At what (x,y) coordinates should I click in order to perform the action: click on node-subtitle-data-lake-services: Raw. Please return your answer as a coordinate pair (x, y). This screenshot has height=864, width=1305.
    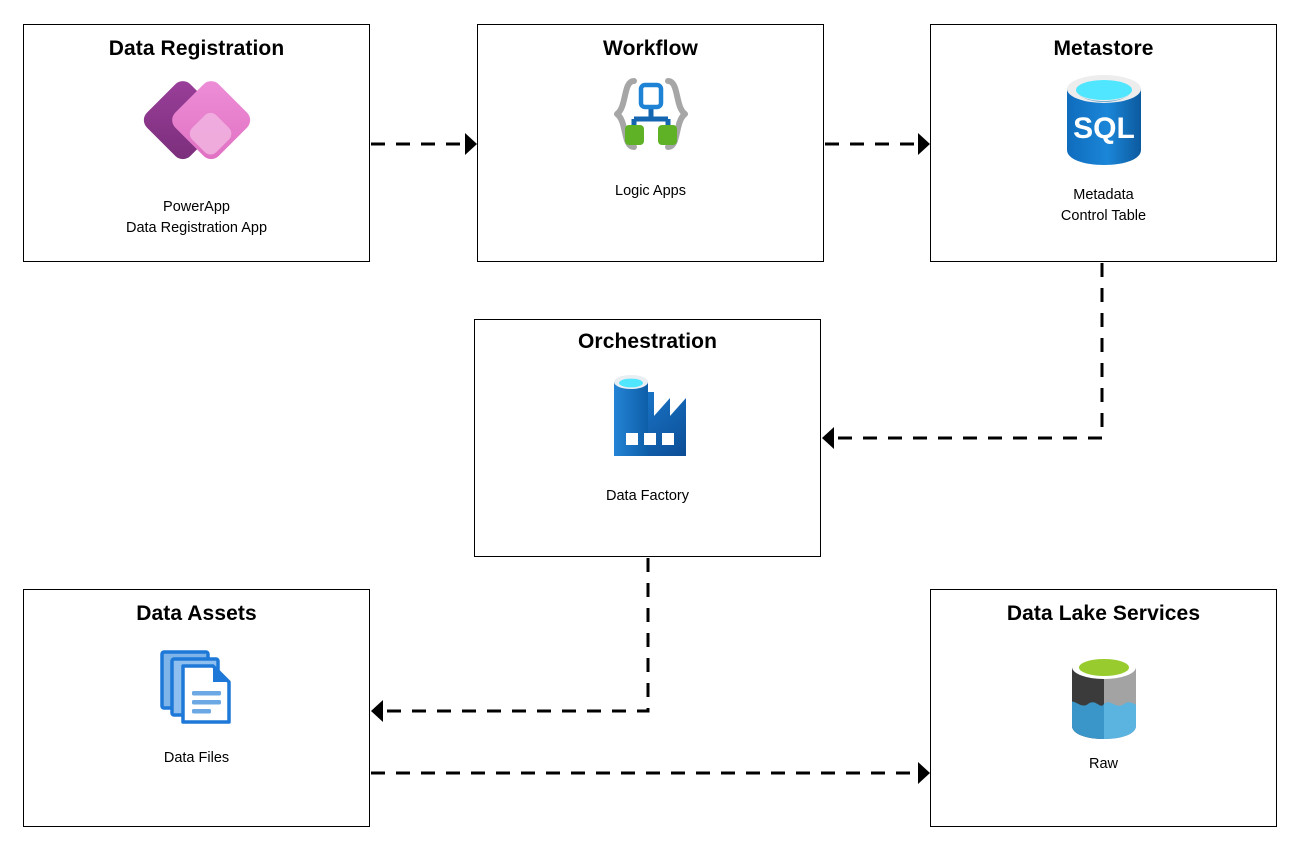
    Looking at the image, I should click on (1103, 764).